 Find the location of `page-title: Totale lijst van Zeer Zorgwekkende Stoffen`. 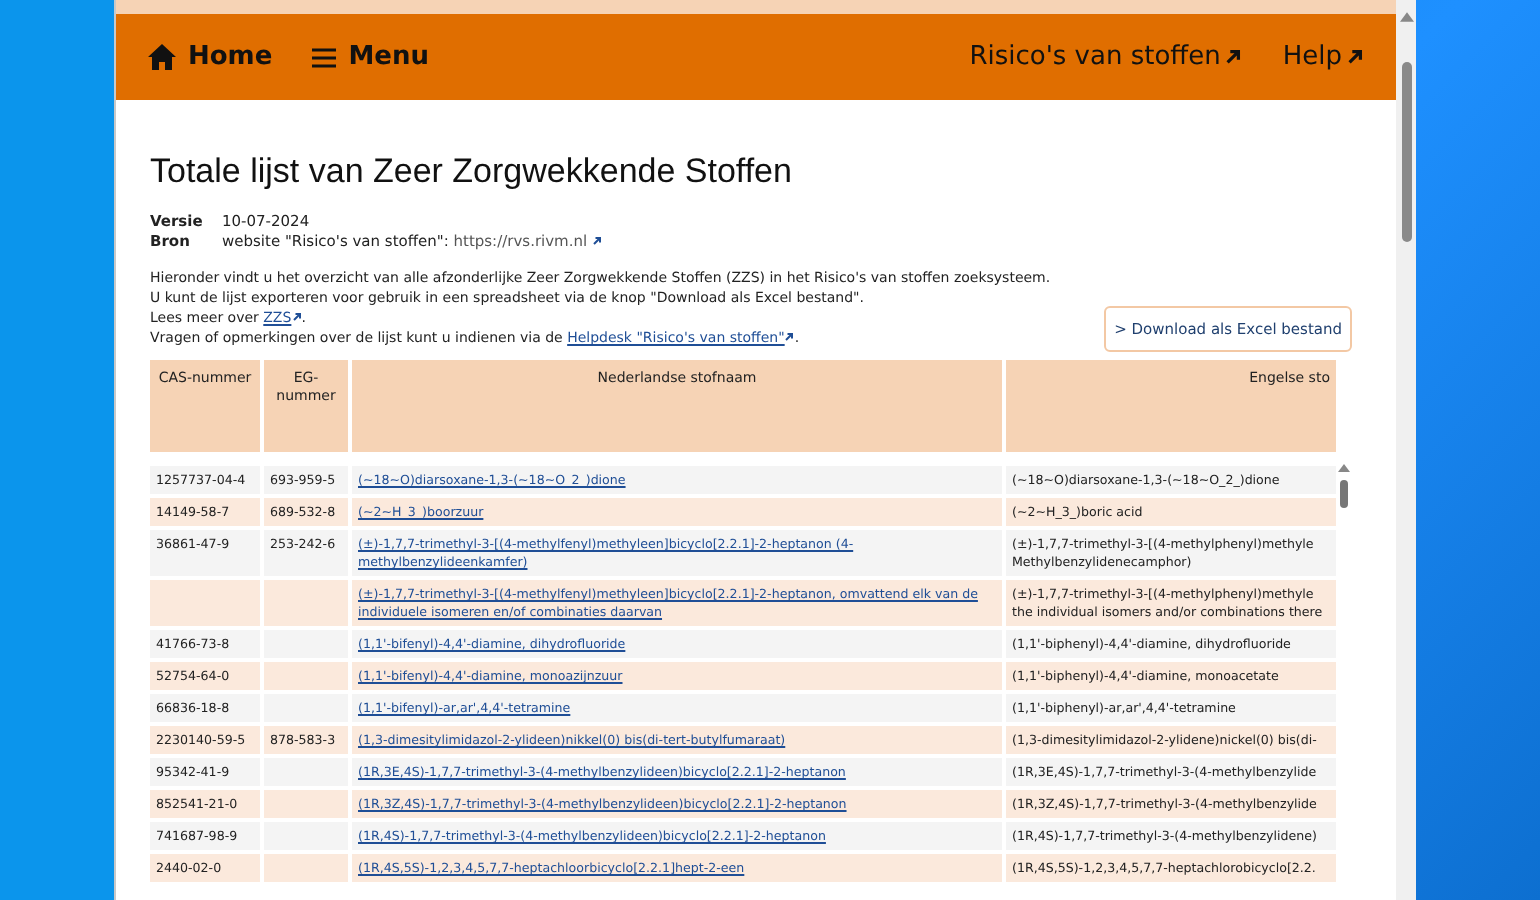

page-title: Totale lijst van Zeer Zorgwekkende Stoffen is located at coordinates (472, 172).